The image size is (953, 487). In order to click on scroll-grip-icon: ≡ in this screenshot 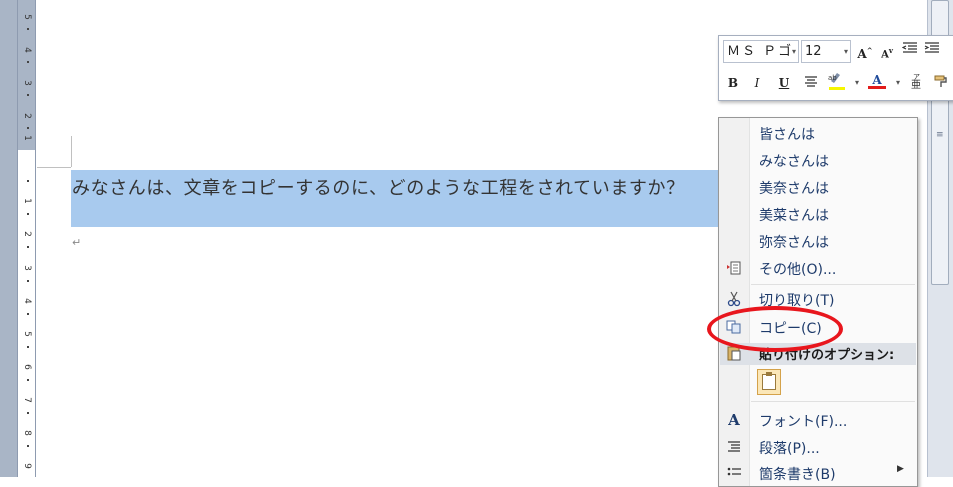, I will do `click(940, 135)`.